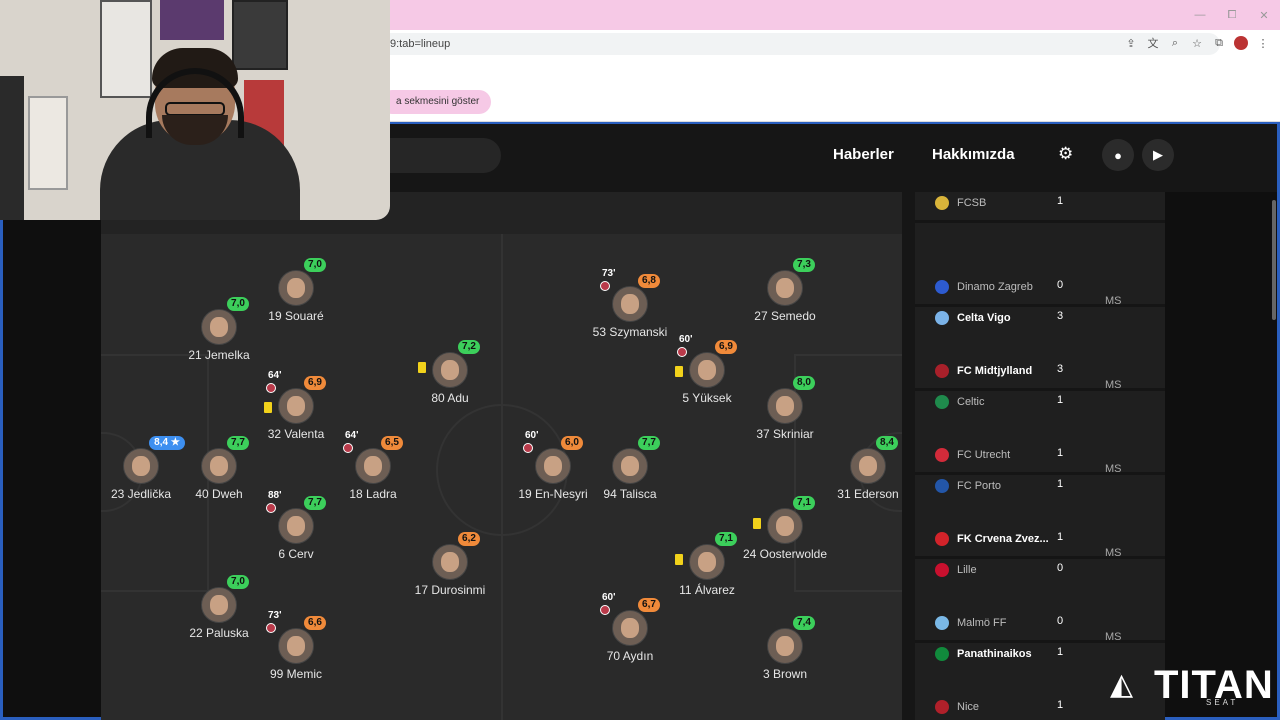 This screenshot has width=1280, height=720. Describe the element at coordinates (1060, 369) in the screenshot. I see `team-score: 3` at that location.